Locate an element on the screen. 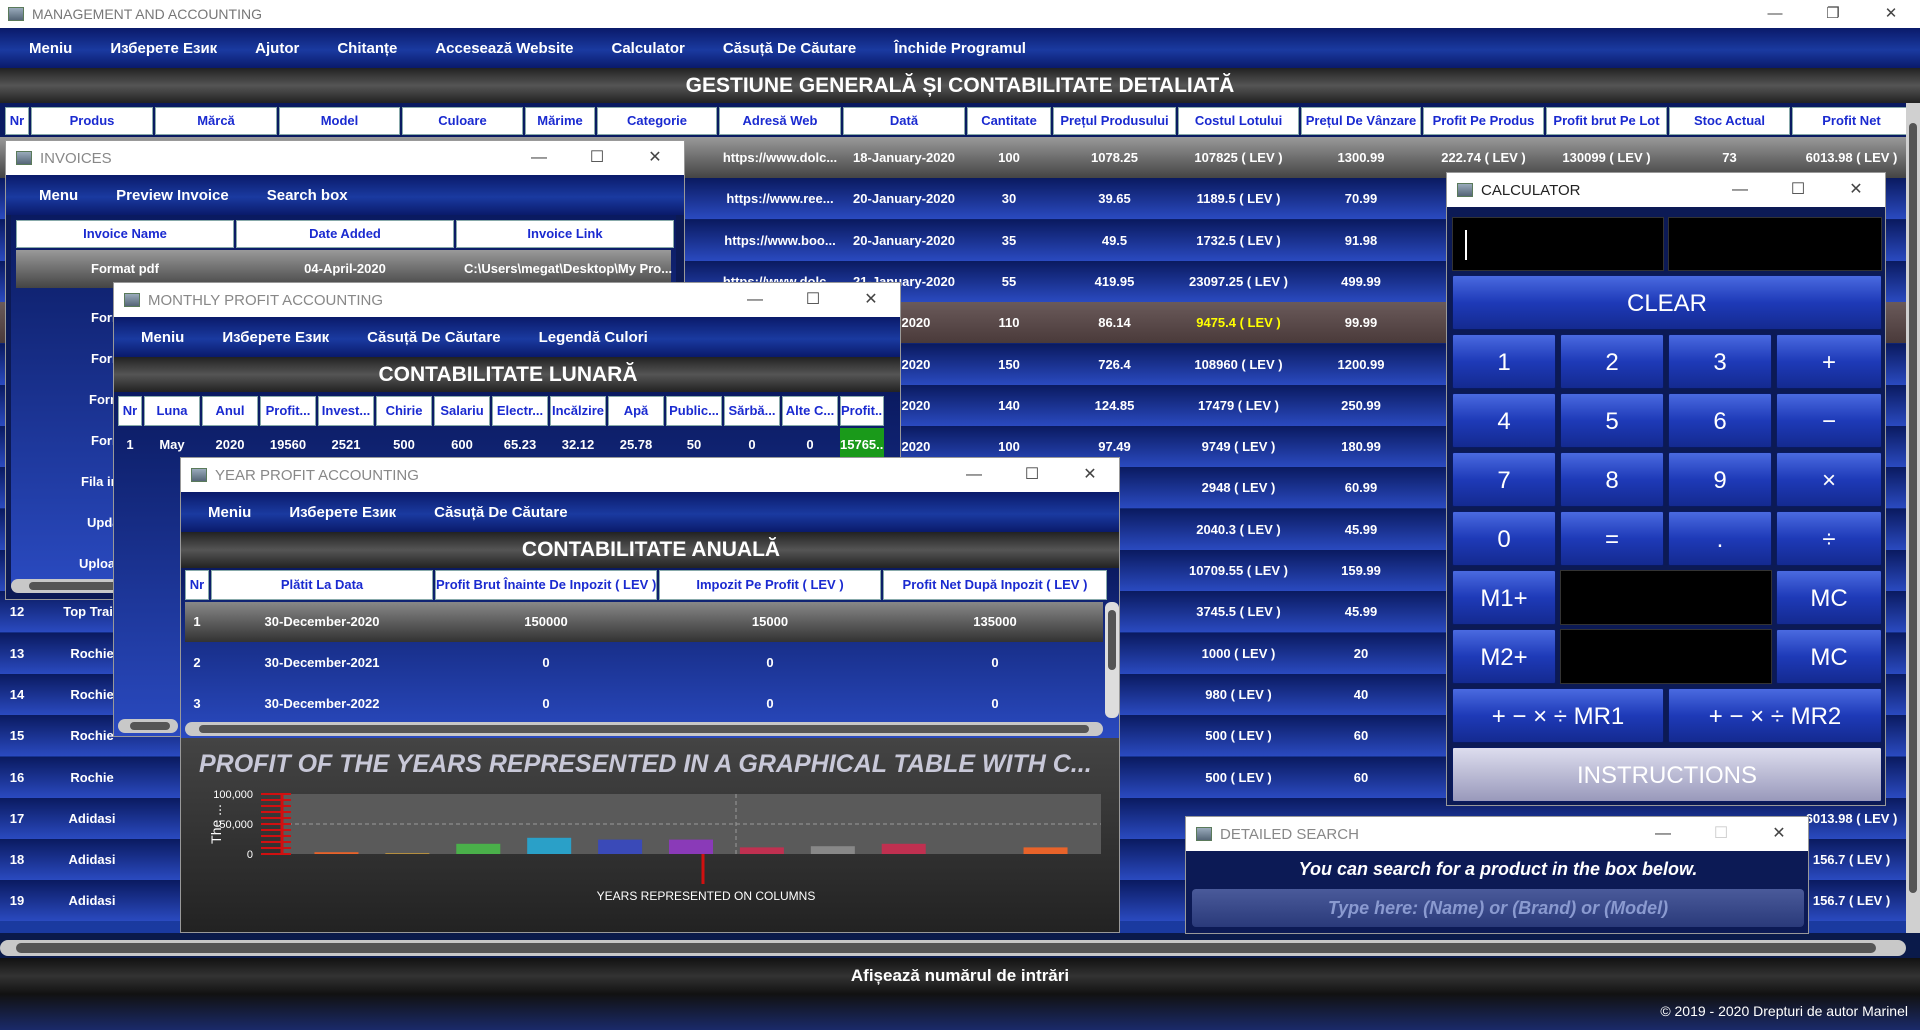 This screenshot has width=1920, height=1030. yearly-col-gross: Profit Brut Înainte De Inpozit ( LEV ) is located at coordinates (546, 585).